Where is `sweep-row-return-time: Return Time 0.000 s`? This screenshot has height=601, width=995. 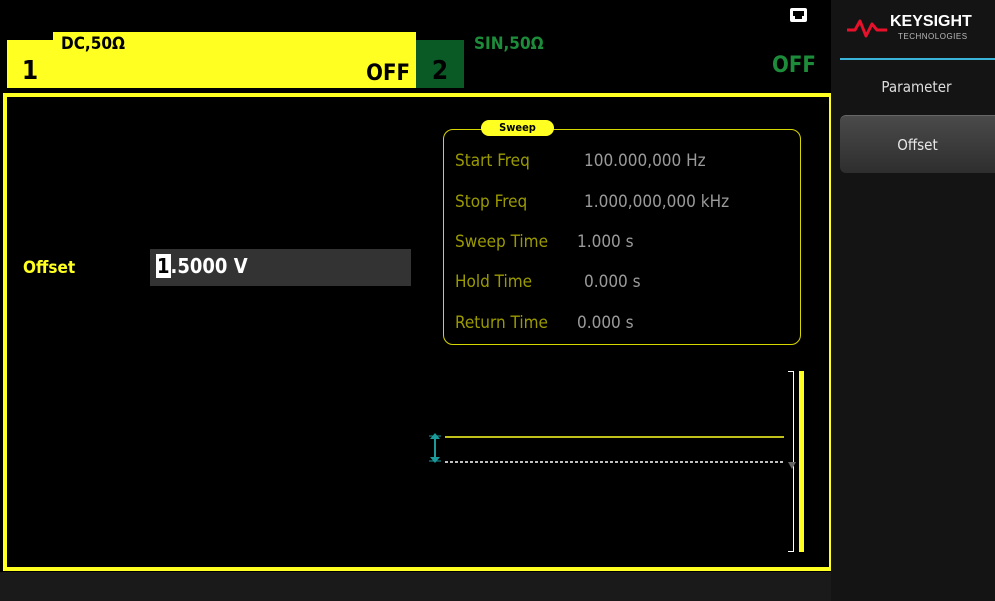
sweep-row-return-time: Return Time 0.000 s is located at coordinates (544, 323).